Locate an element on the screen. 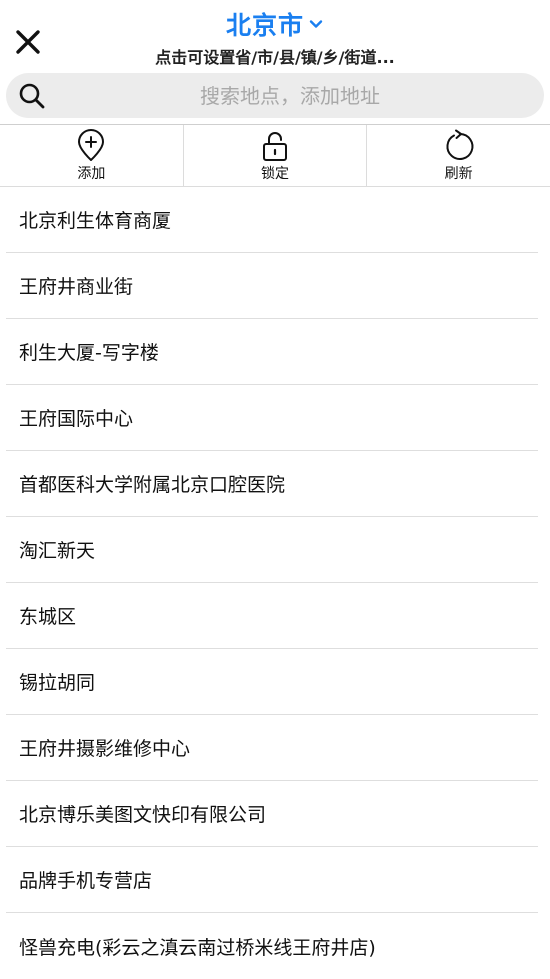 The width and height of the screenshot is (550, 979). list-item: 王府井摄影维修中心 is located at coordinates (272, 748).